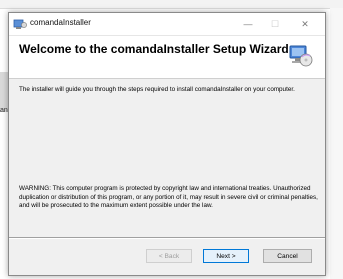  I want to click on installer-app-icon, so click(20, 24).